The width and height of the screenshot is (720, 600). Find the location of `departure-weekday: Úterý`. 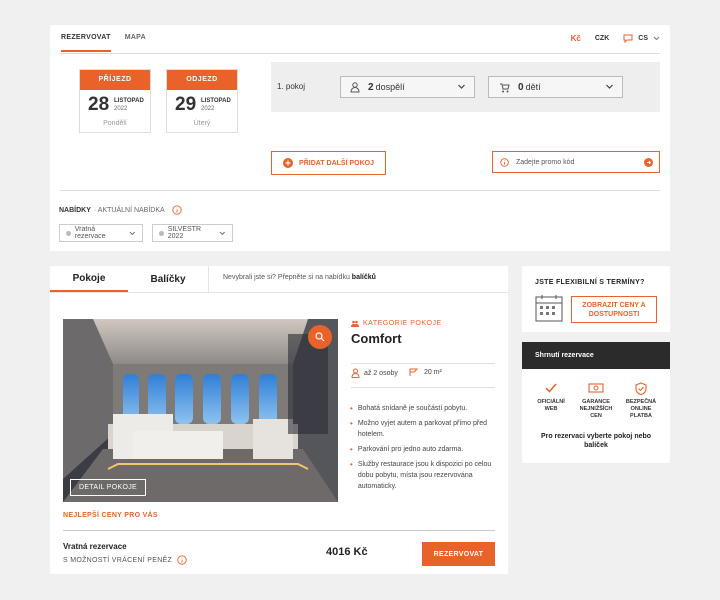

departure-weekday: Úterý is located at coordinates (202, 123).